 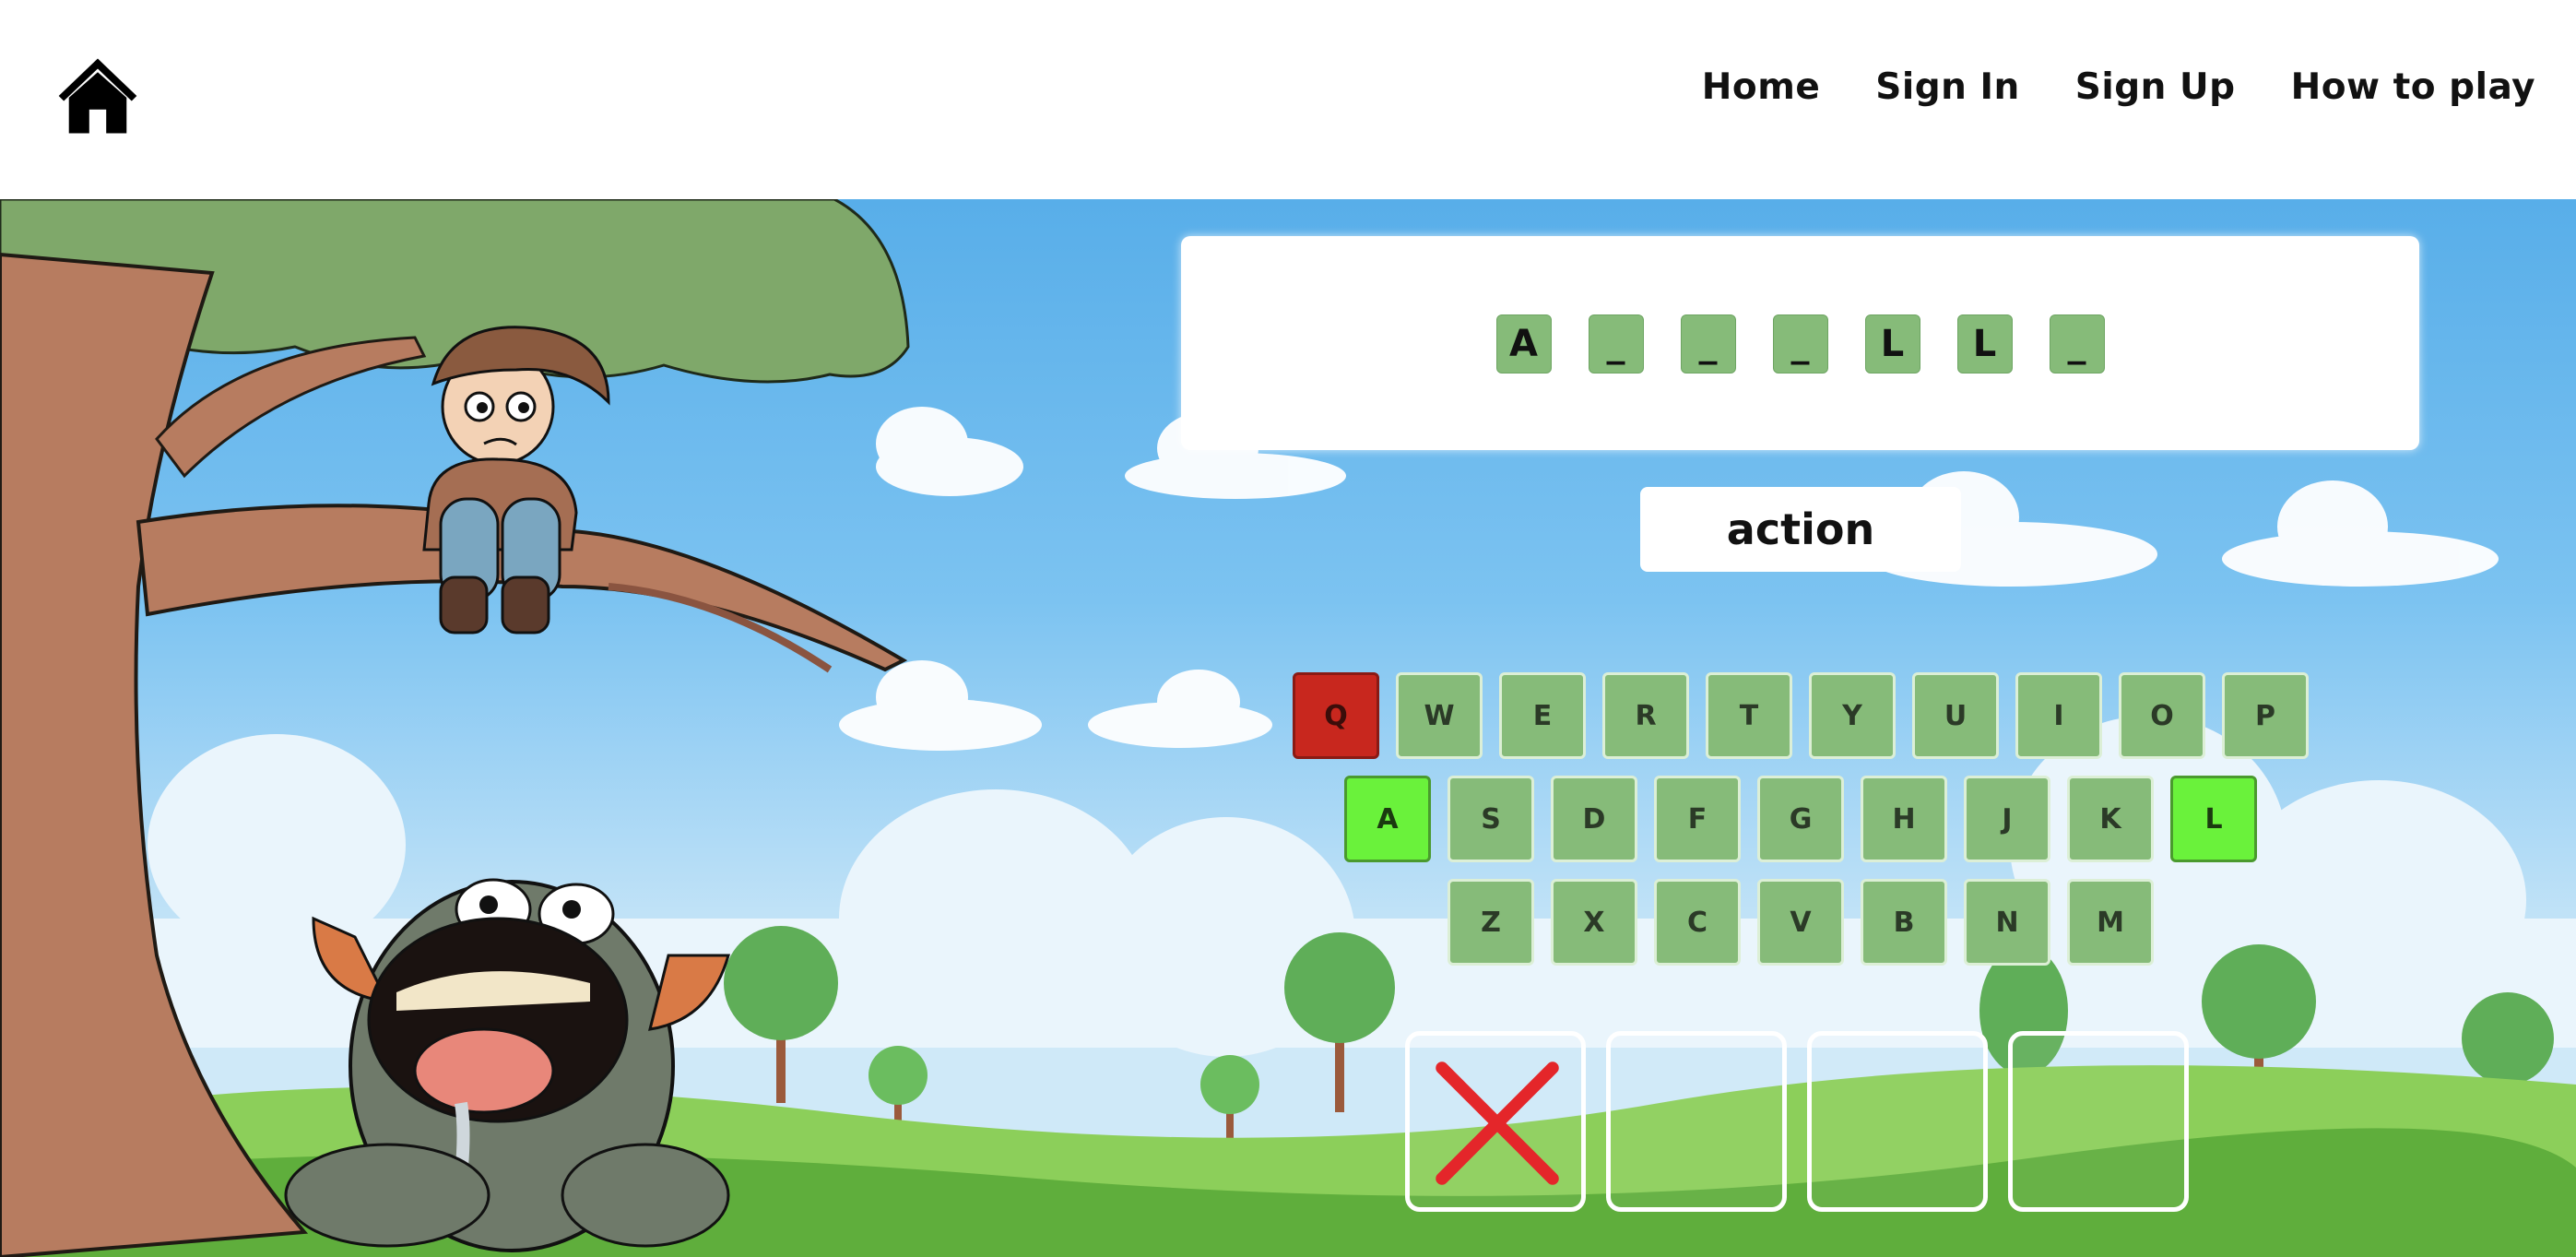 I want to click on key-k: K, so click(x=2110, y=819).